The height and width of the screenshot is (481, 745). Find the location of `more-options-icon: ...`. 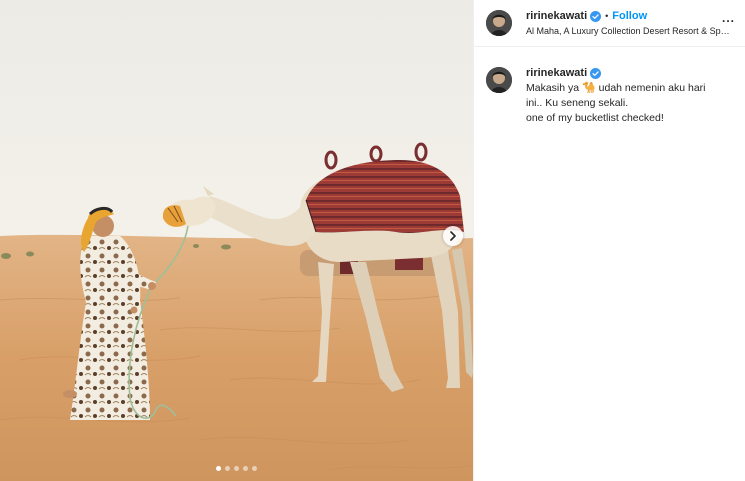

more-options-icon: ... is located at coordinates (728, 18).